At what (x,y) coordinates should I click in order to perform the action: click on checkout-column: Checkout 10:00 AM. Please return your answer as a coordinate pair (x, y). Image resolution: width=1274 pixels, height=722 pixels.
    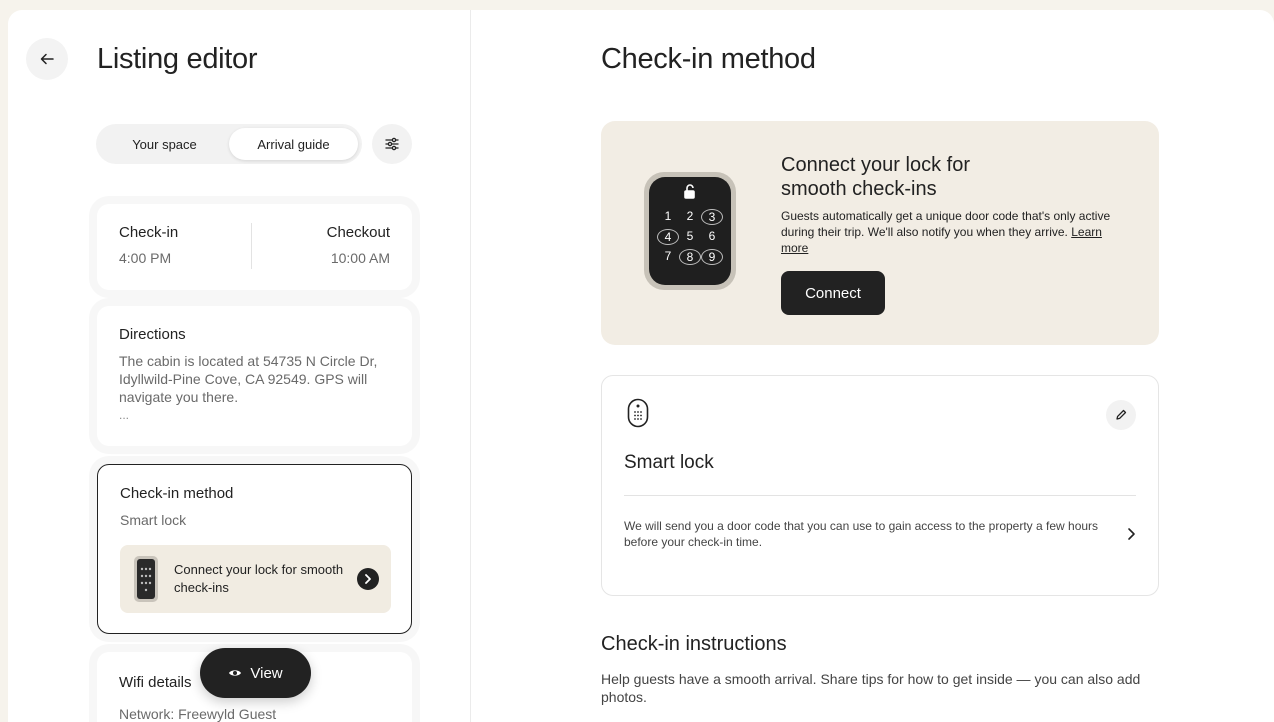
    Looking at the image, I should click on (358, 245).